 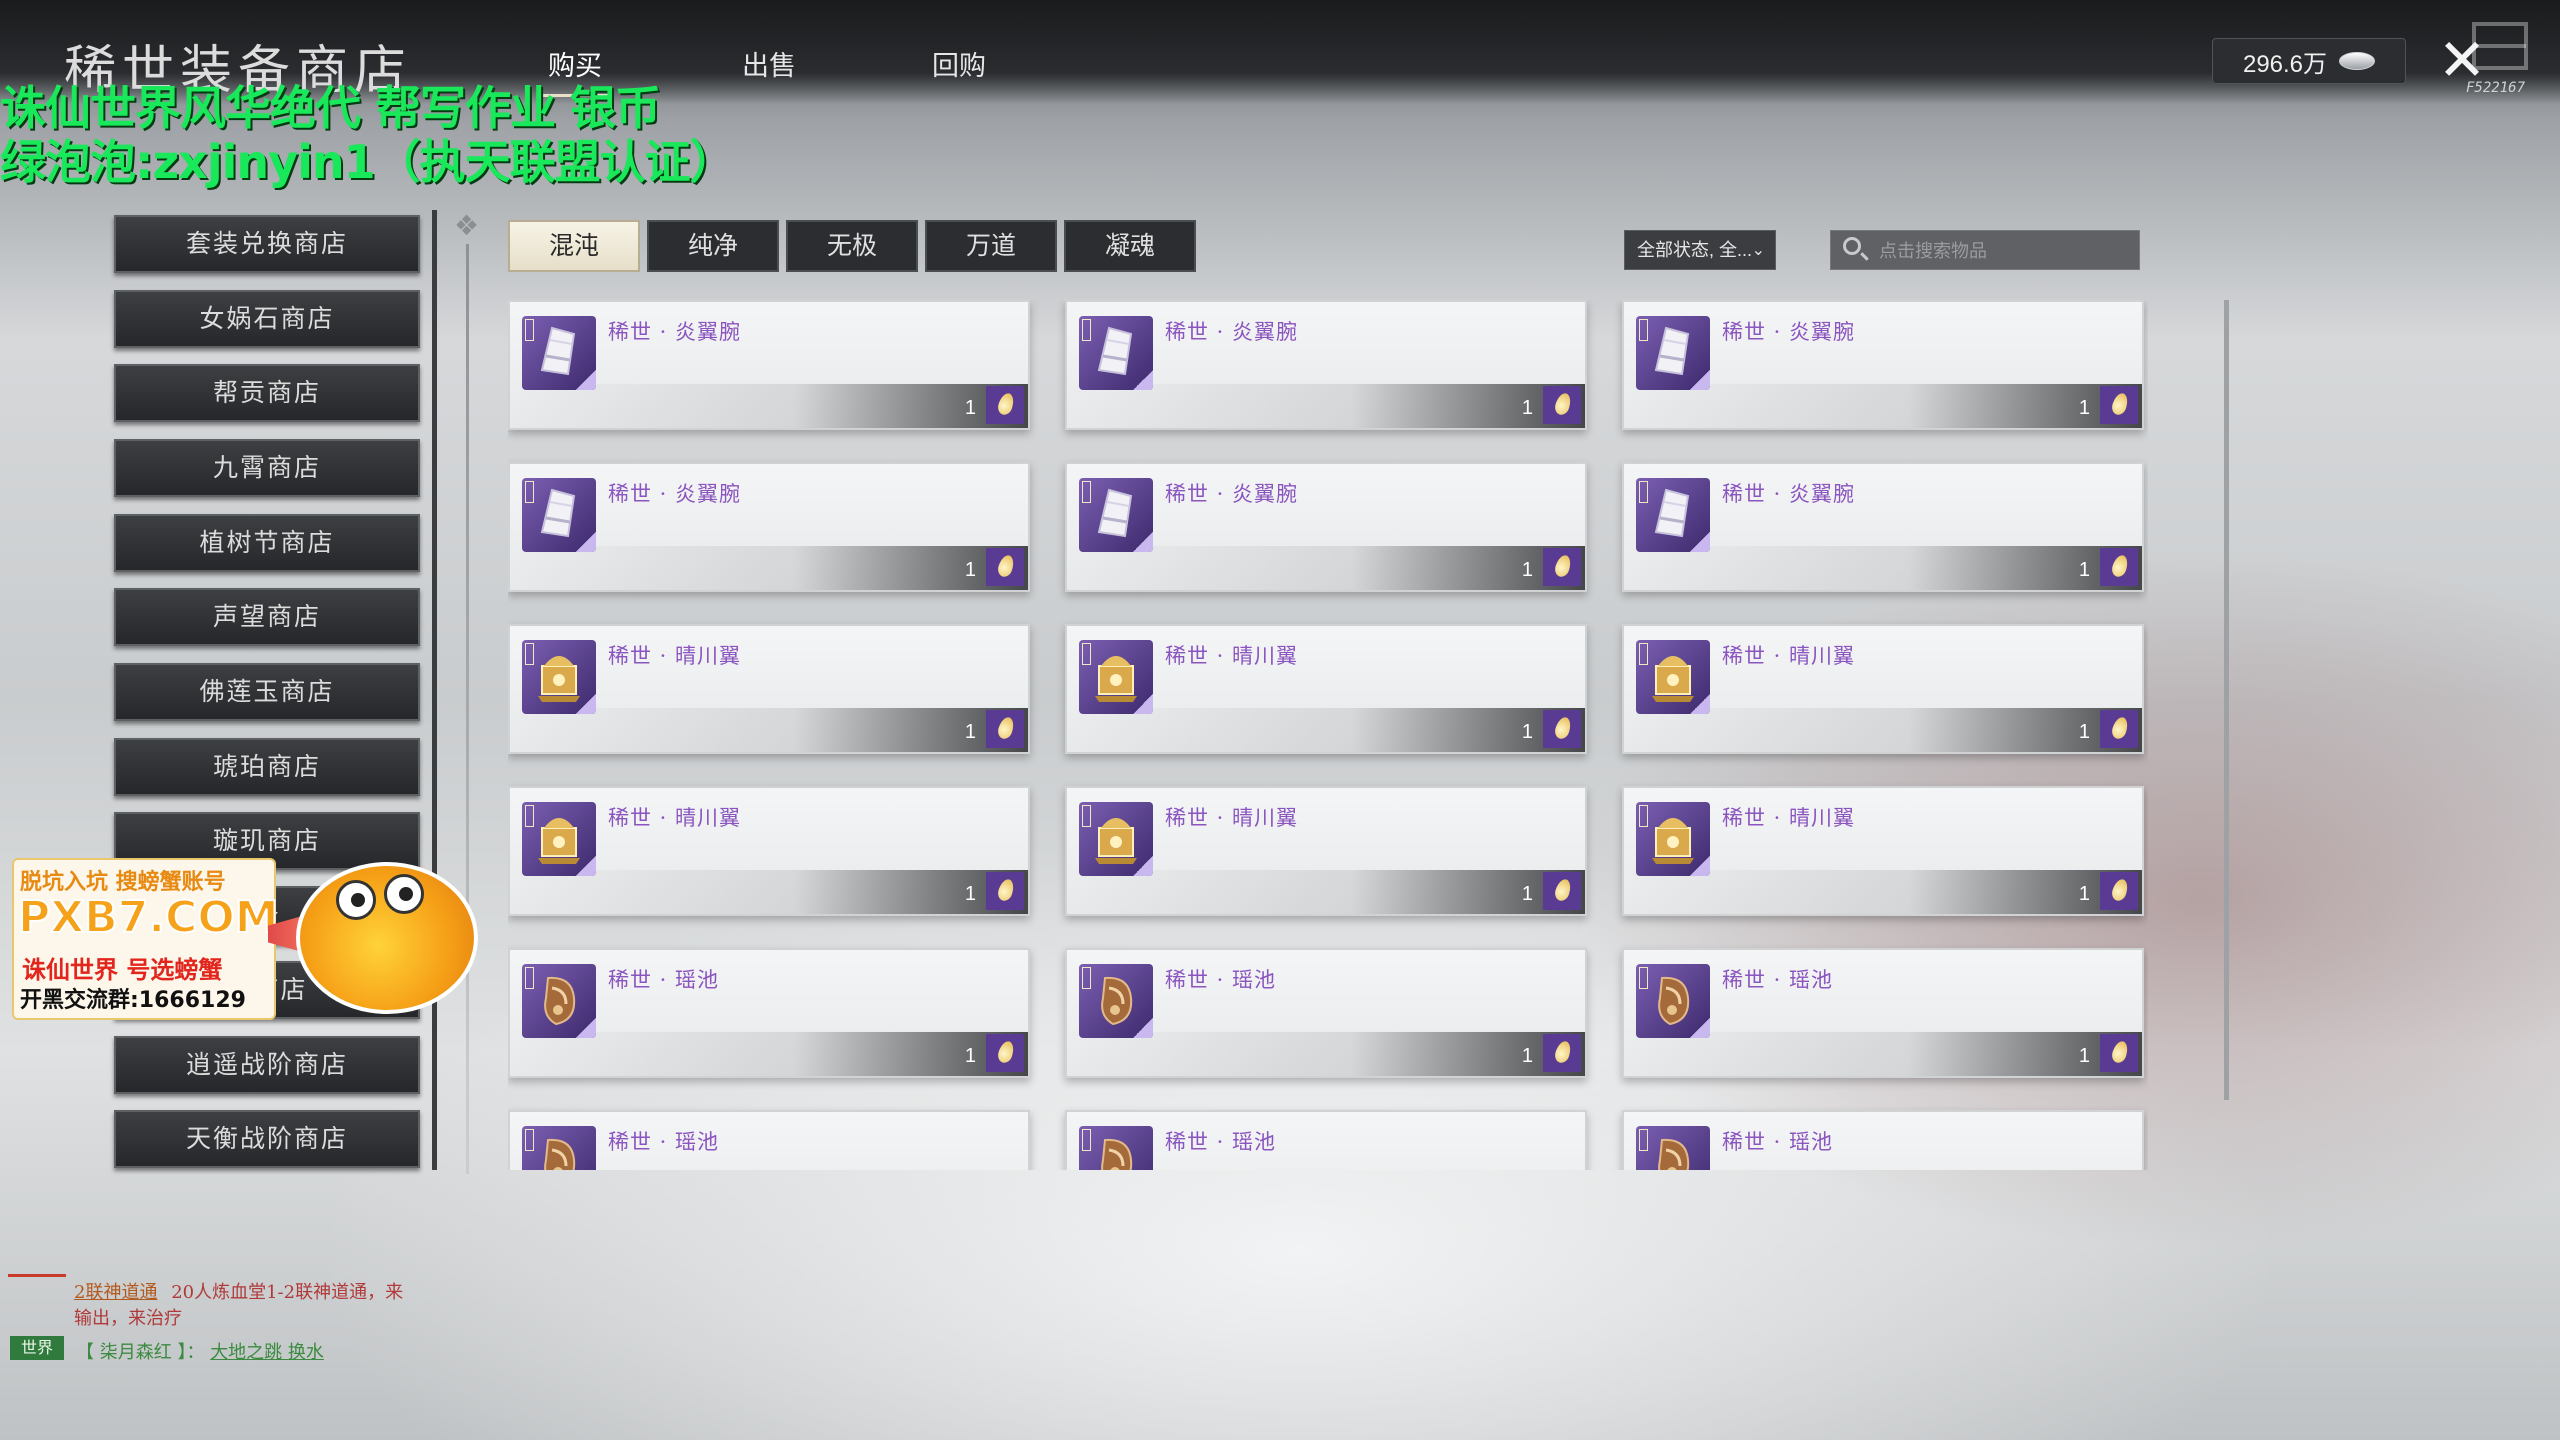 What do you see at coordinates (267, 468) in the screenshot?
I see `sidebar-item: 九霄商店` at bounding box center [267, 468].